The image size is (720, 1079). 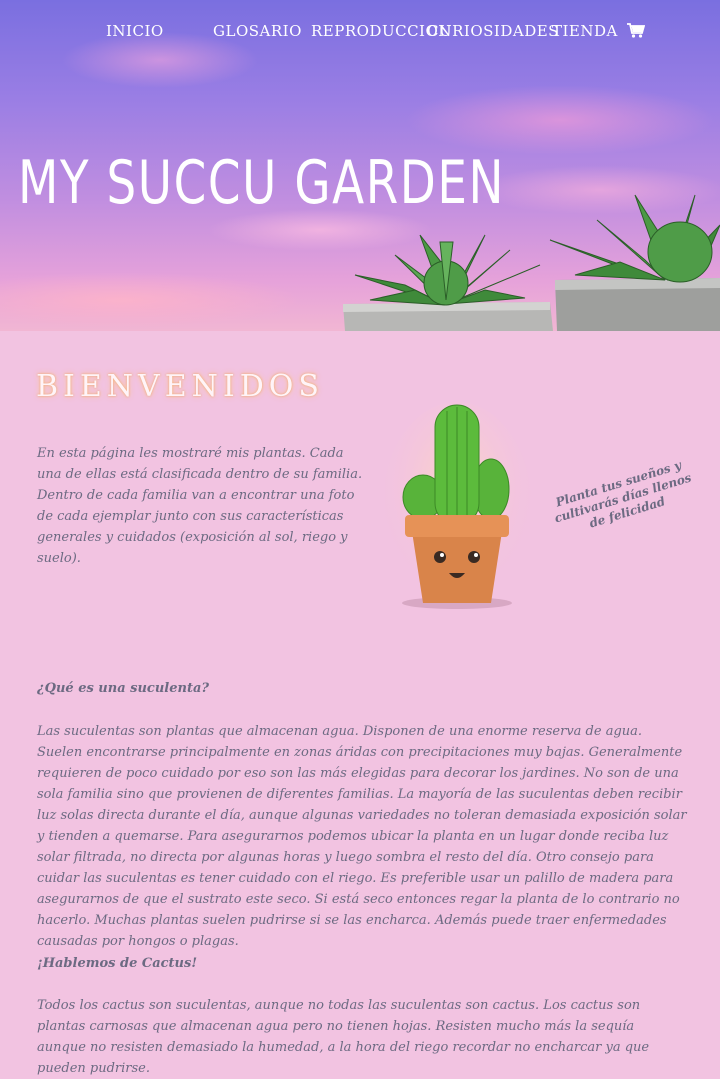 What do you see at coordinates (585, 31) in the screenshot?
I see `nav-item-tienda-label: TIENDA` at bounding box center [585, 31].